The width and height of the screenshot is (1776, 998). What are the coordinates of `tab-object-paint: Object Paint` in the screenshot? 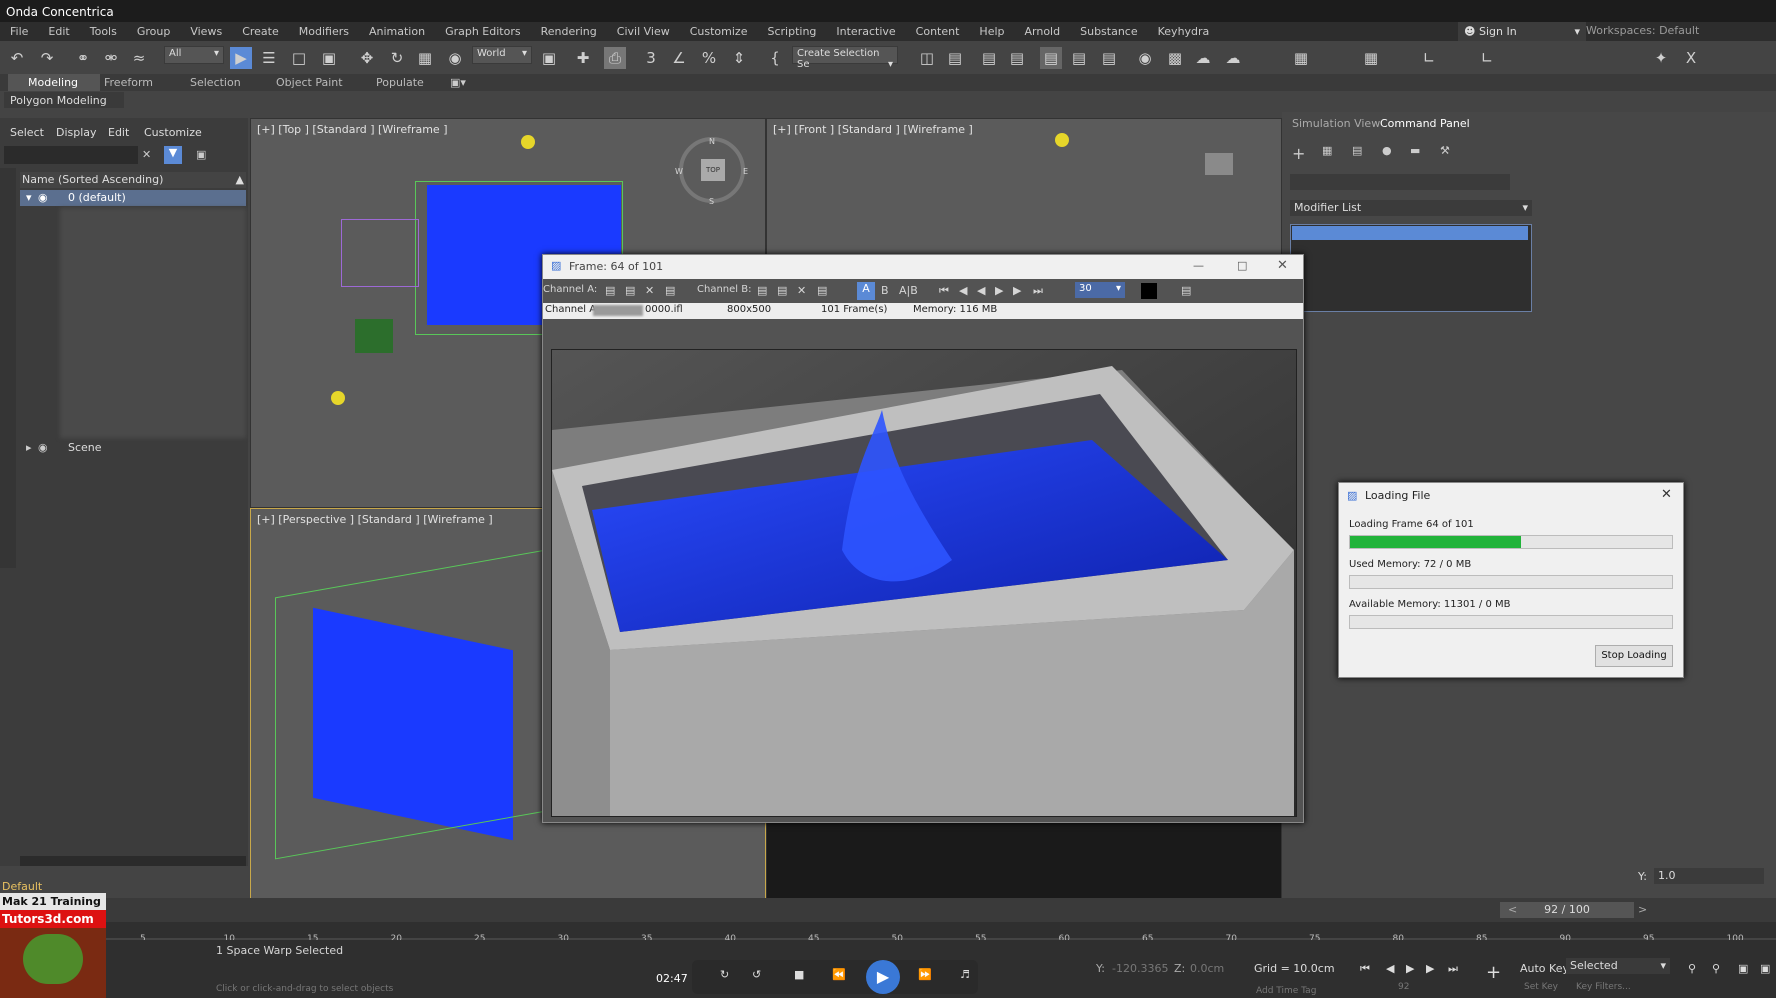 It's located at (309, 82).